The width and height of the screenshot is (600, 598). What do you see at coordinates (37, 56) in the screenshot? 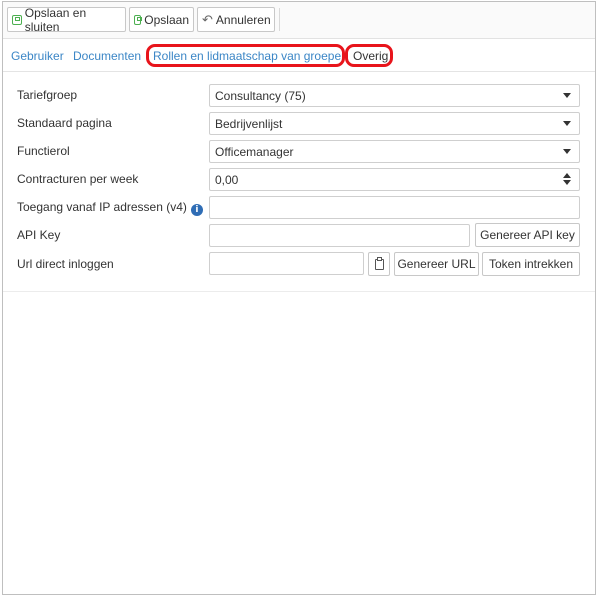
I see `tab-gebruiker: Gebruiker` at bounding box center [37, 56].